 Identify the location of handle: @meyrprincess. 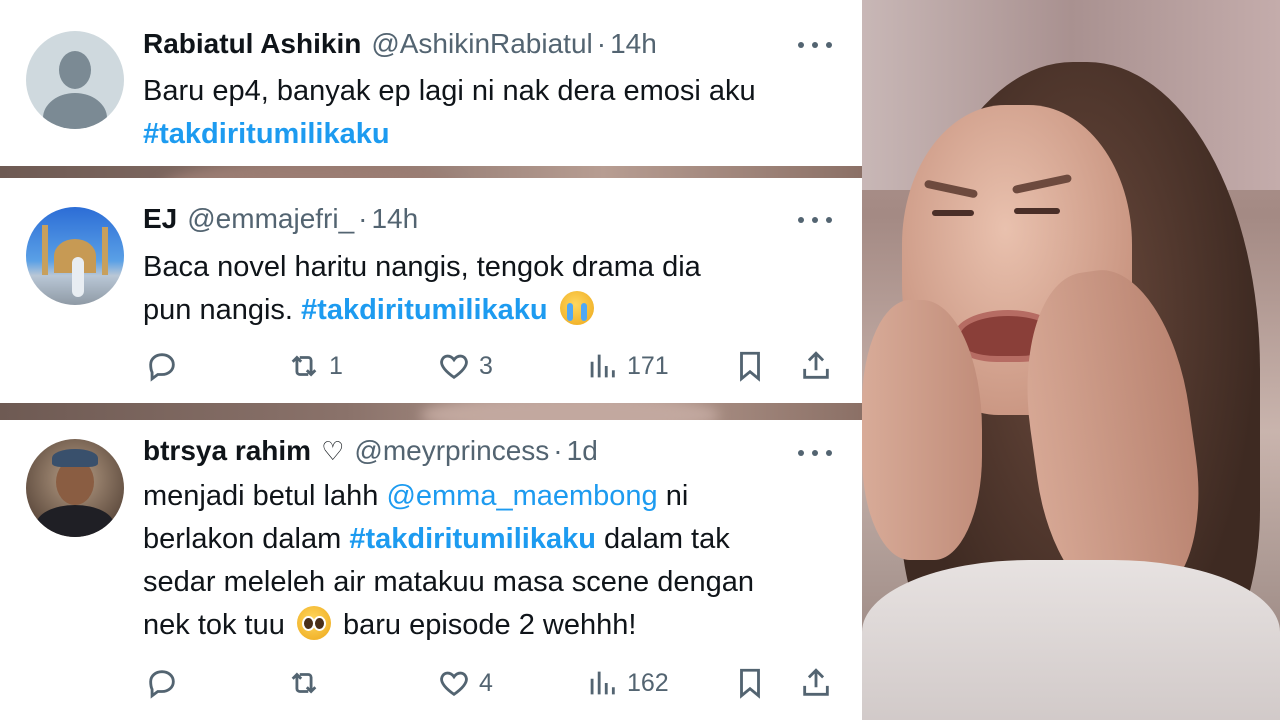
(451, 451).